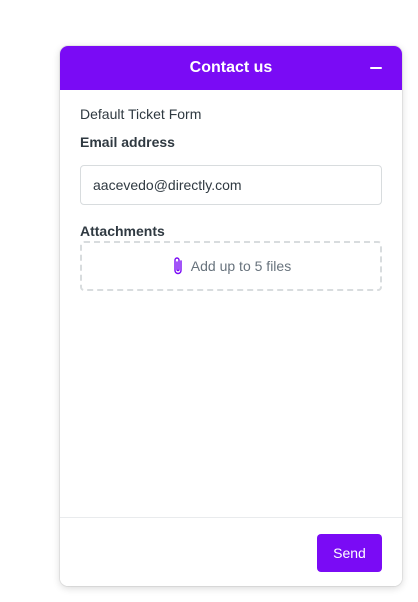 The width and height of the screenshot is (418, 602). Describe the element at coordinates (231, 551) in the screenshot. I see `widget-footer: Send` at that location.